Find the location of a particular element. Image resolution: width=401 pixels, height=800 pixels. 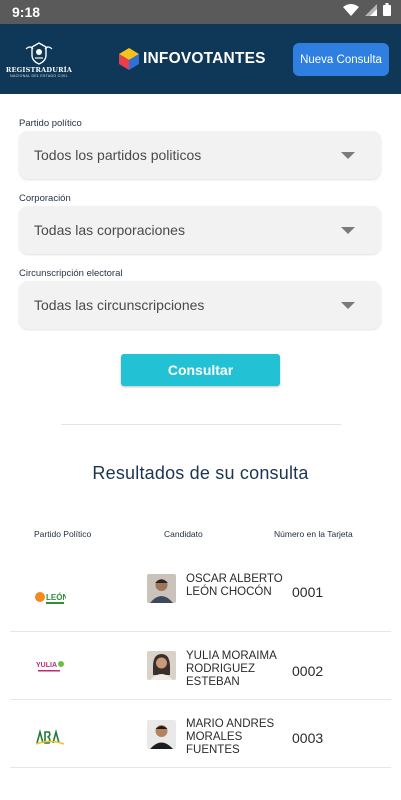

district-select-value: Todas las circunscripciones is located at coordinates (119, 305).